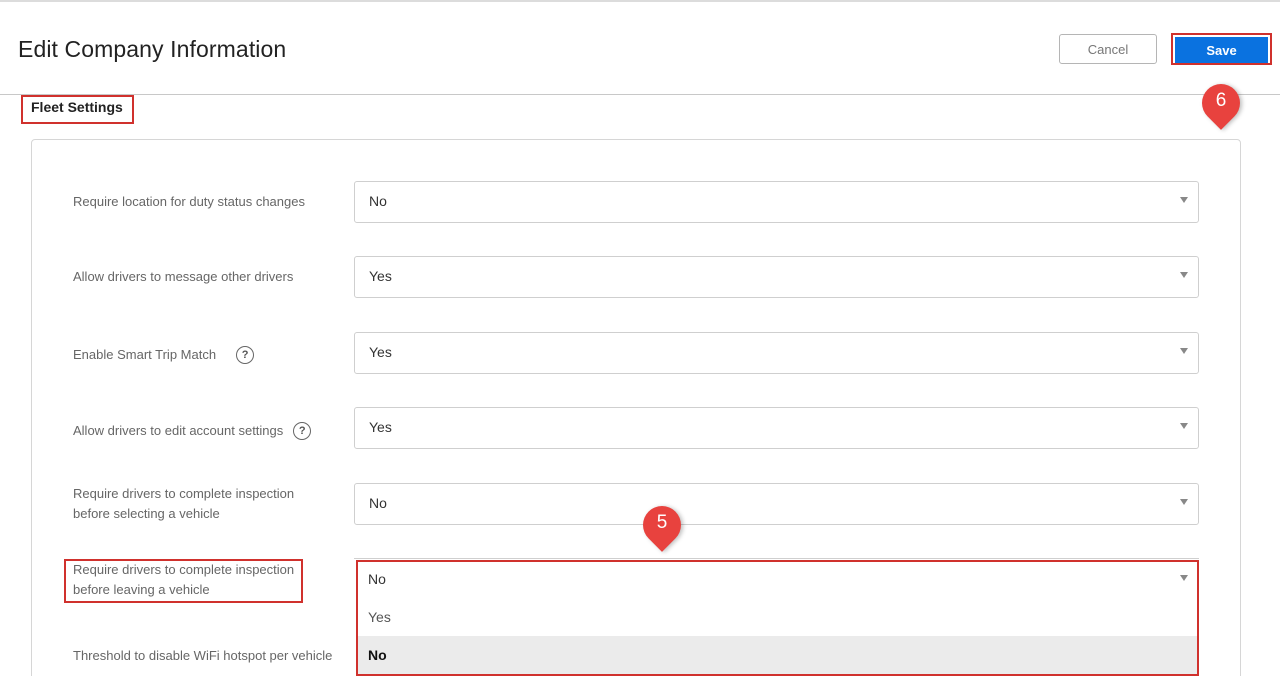 This screenshot has width=1280, height=676. I want to click on dropdown-highlight-box, so click(777, 618).